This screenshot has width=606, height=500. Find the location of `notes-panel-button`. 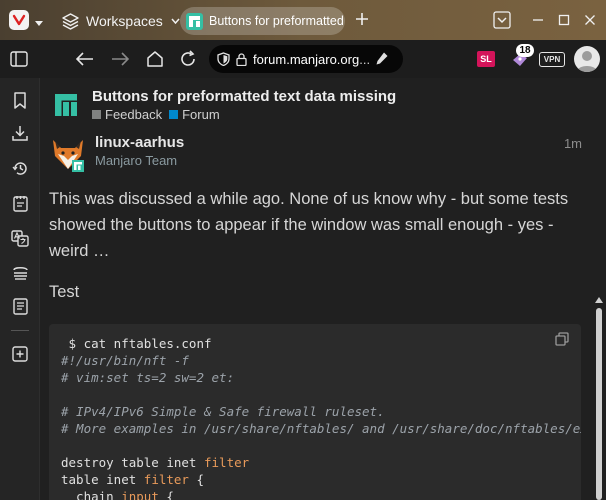

notes-panel-button is located at coordinates (20, 203).